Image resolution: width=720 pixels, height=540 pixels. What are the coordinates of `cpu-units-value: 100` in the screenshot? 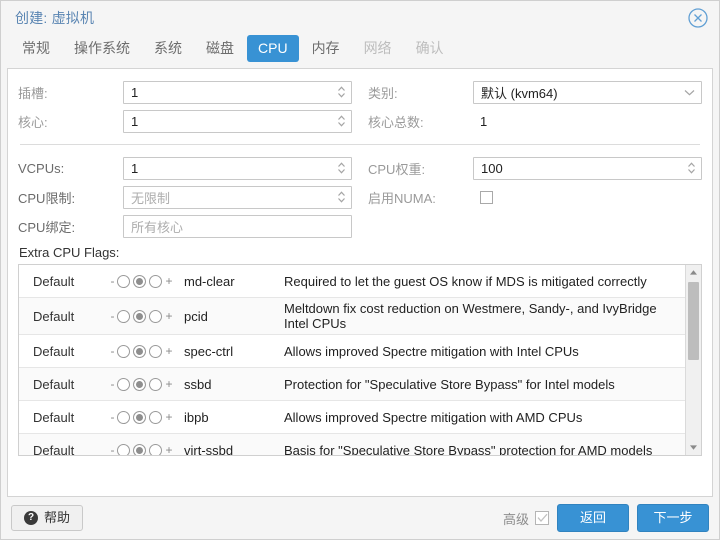 It's located at (492, 168).